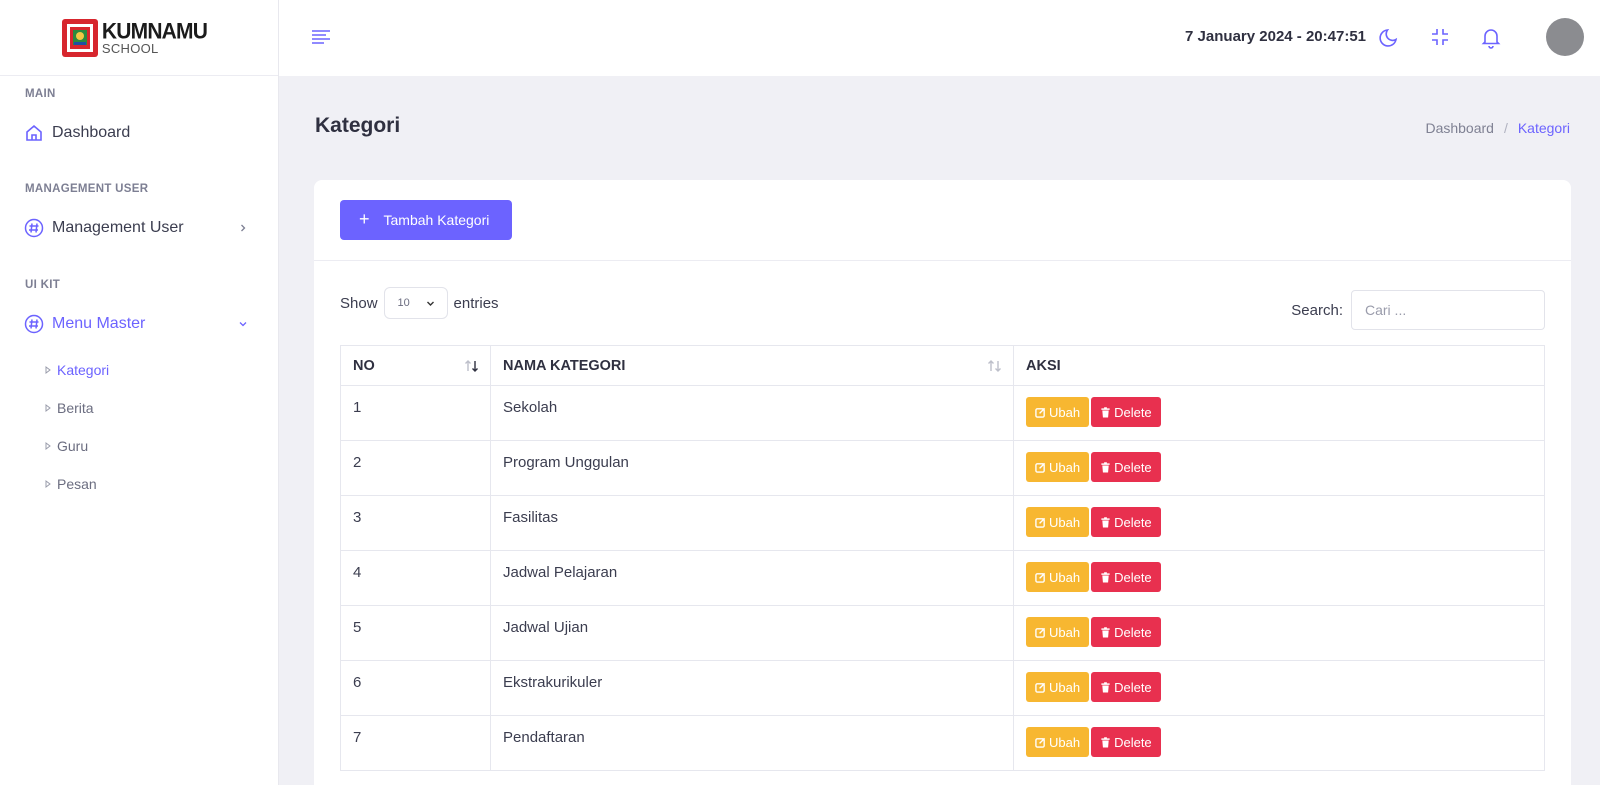 Image resolution: width=1600 pixels, height=785 pixels. Describe the element at coordinates (118, 227) in the screenshot. I see `sidebar-item-label: Management User` at that location.